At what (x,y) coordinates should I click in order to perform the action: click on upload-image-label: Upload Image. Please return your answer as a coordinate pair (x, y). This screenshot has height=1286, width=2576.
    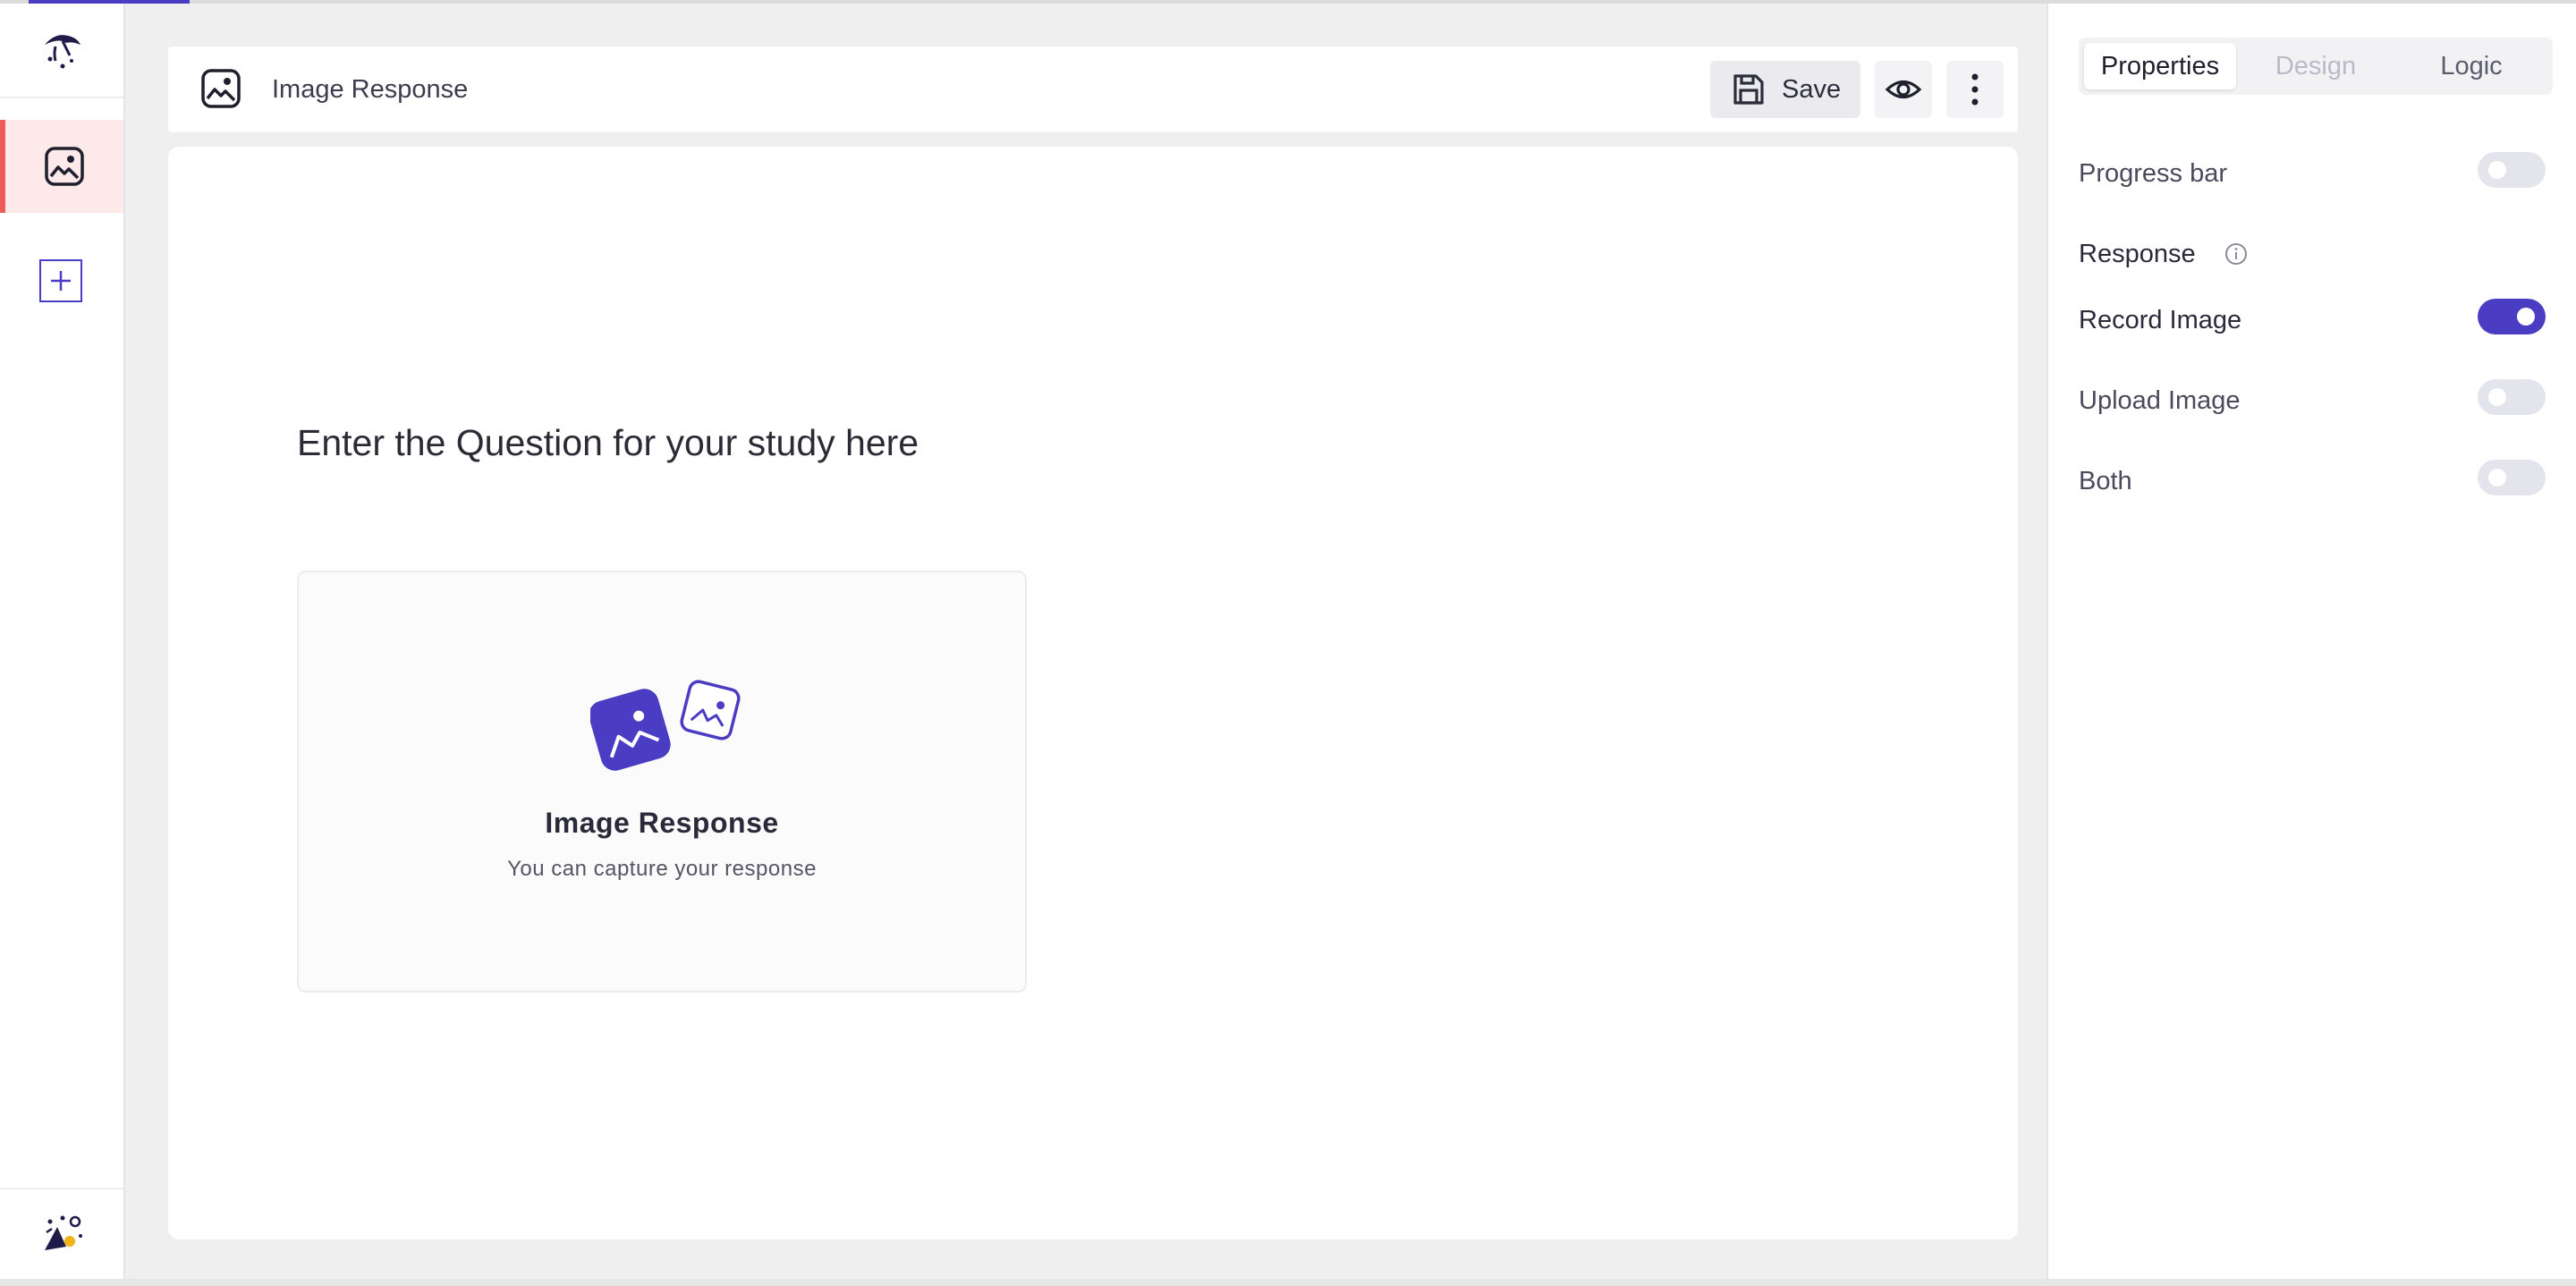
    Looking at the image, I should click on (2160, 400).